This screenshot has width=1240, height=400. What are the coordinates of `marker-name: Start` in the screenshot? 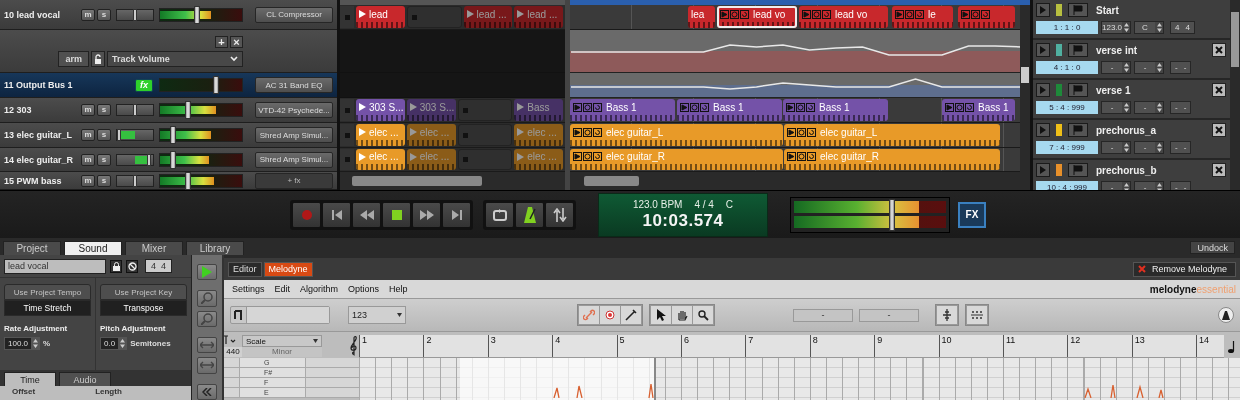 It's located at (1161, 10).